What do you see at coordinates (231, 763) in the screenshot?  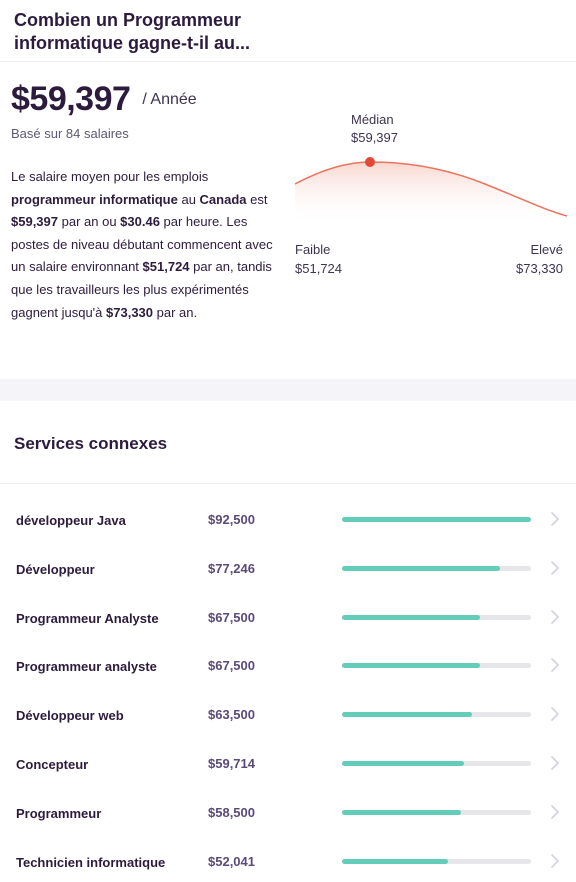 I see `service-salary: $59,714` at bounding box center [231, 763].